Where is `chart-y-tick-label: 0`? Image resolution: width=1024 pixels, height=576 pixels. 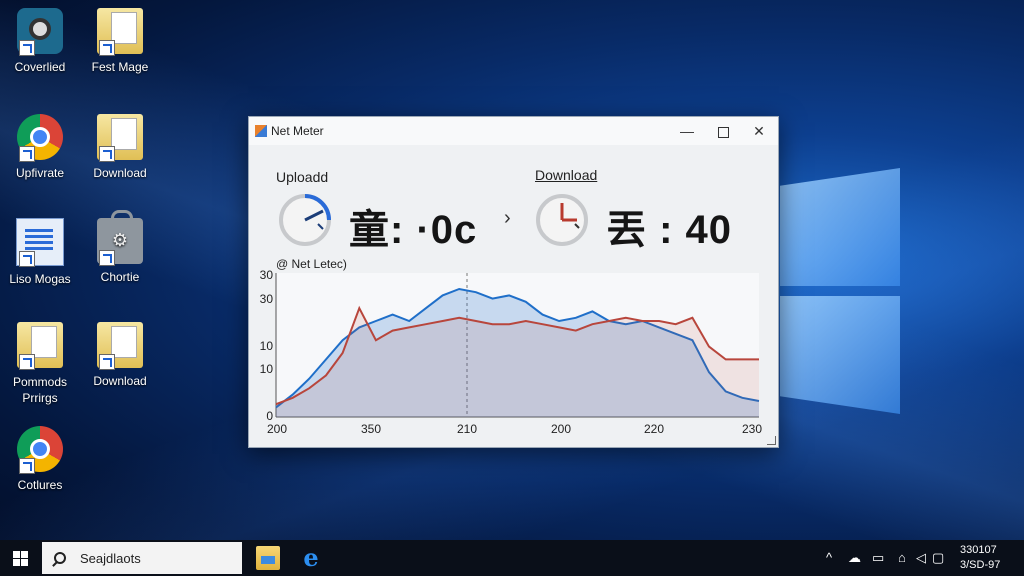 chart-y-tick-label: 0 is located at coordinates (269, 416).